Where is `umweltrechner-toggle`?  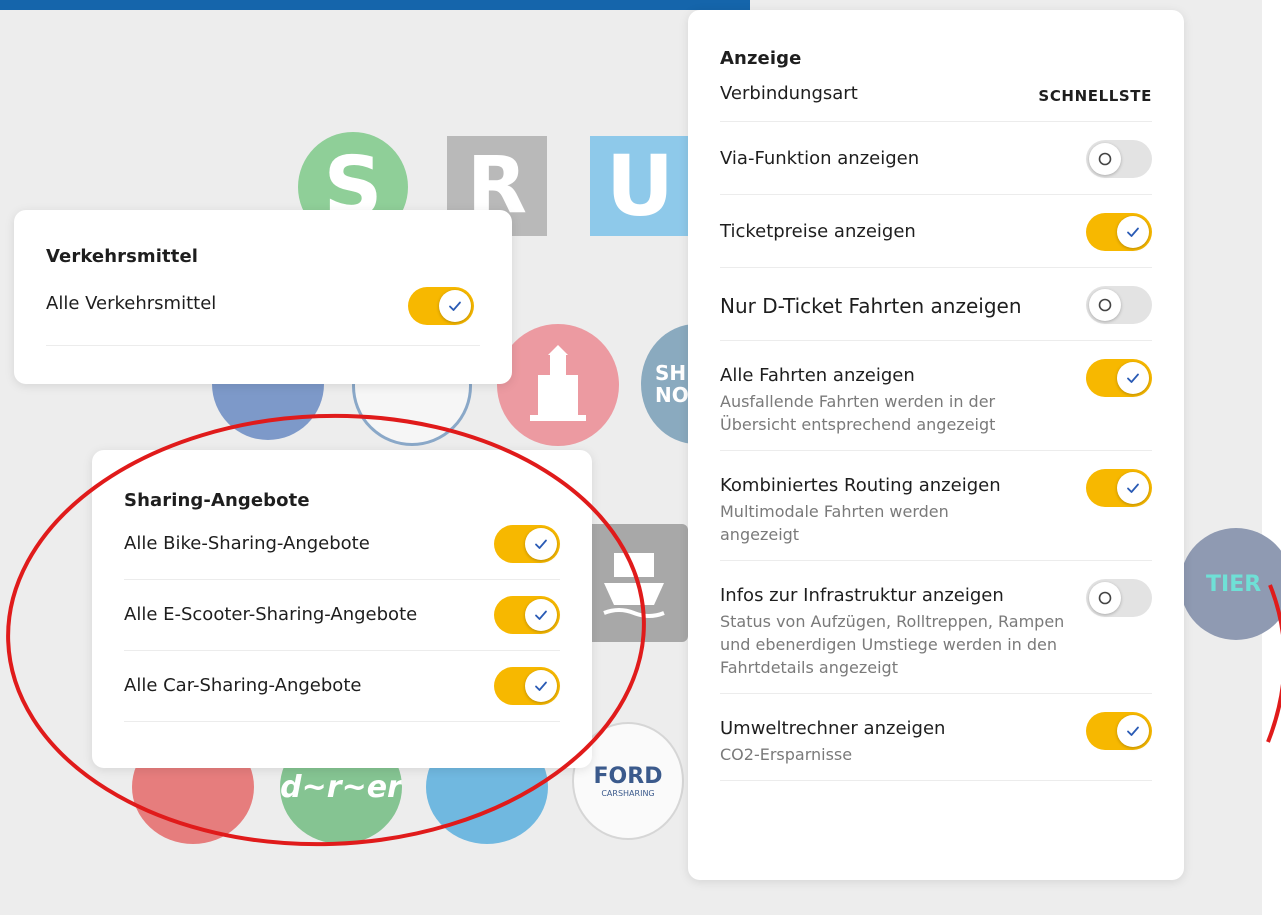 umweltrechner-toggle is located at coordinates (1119, 731).